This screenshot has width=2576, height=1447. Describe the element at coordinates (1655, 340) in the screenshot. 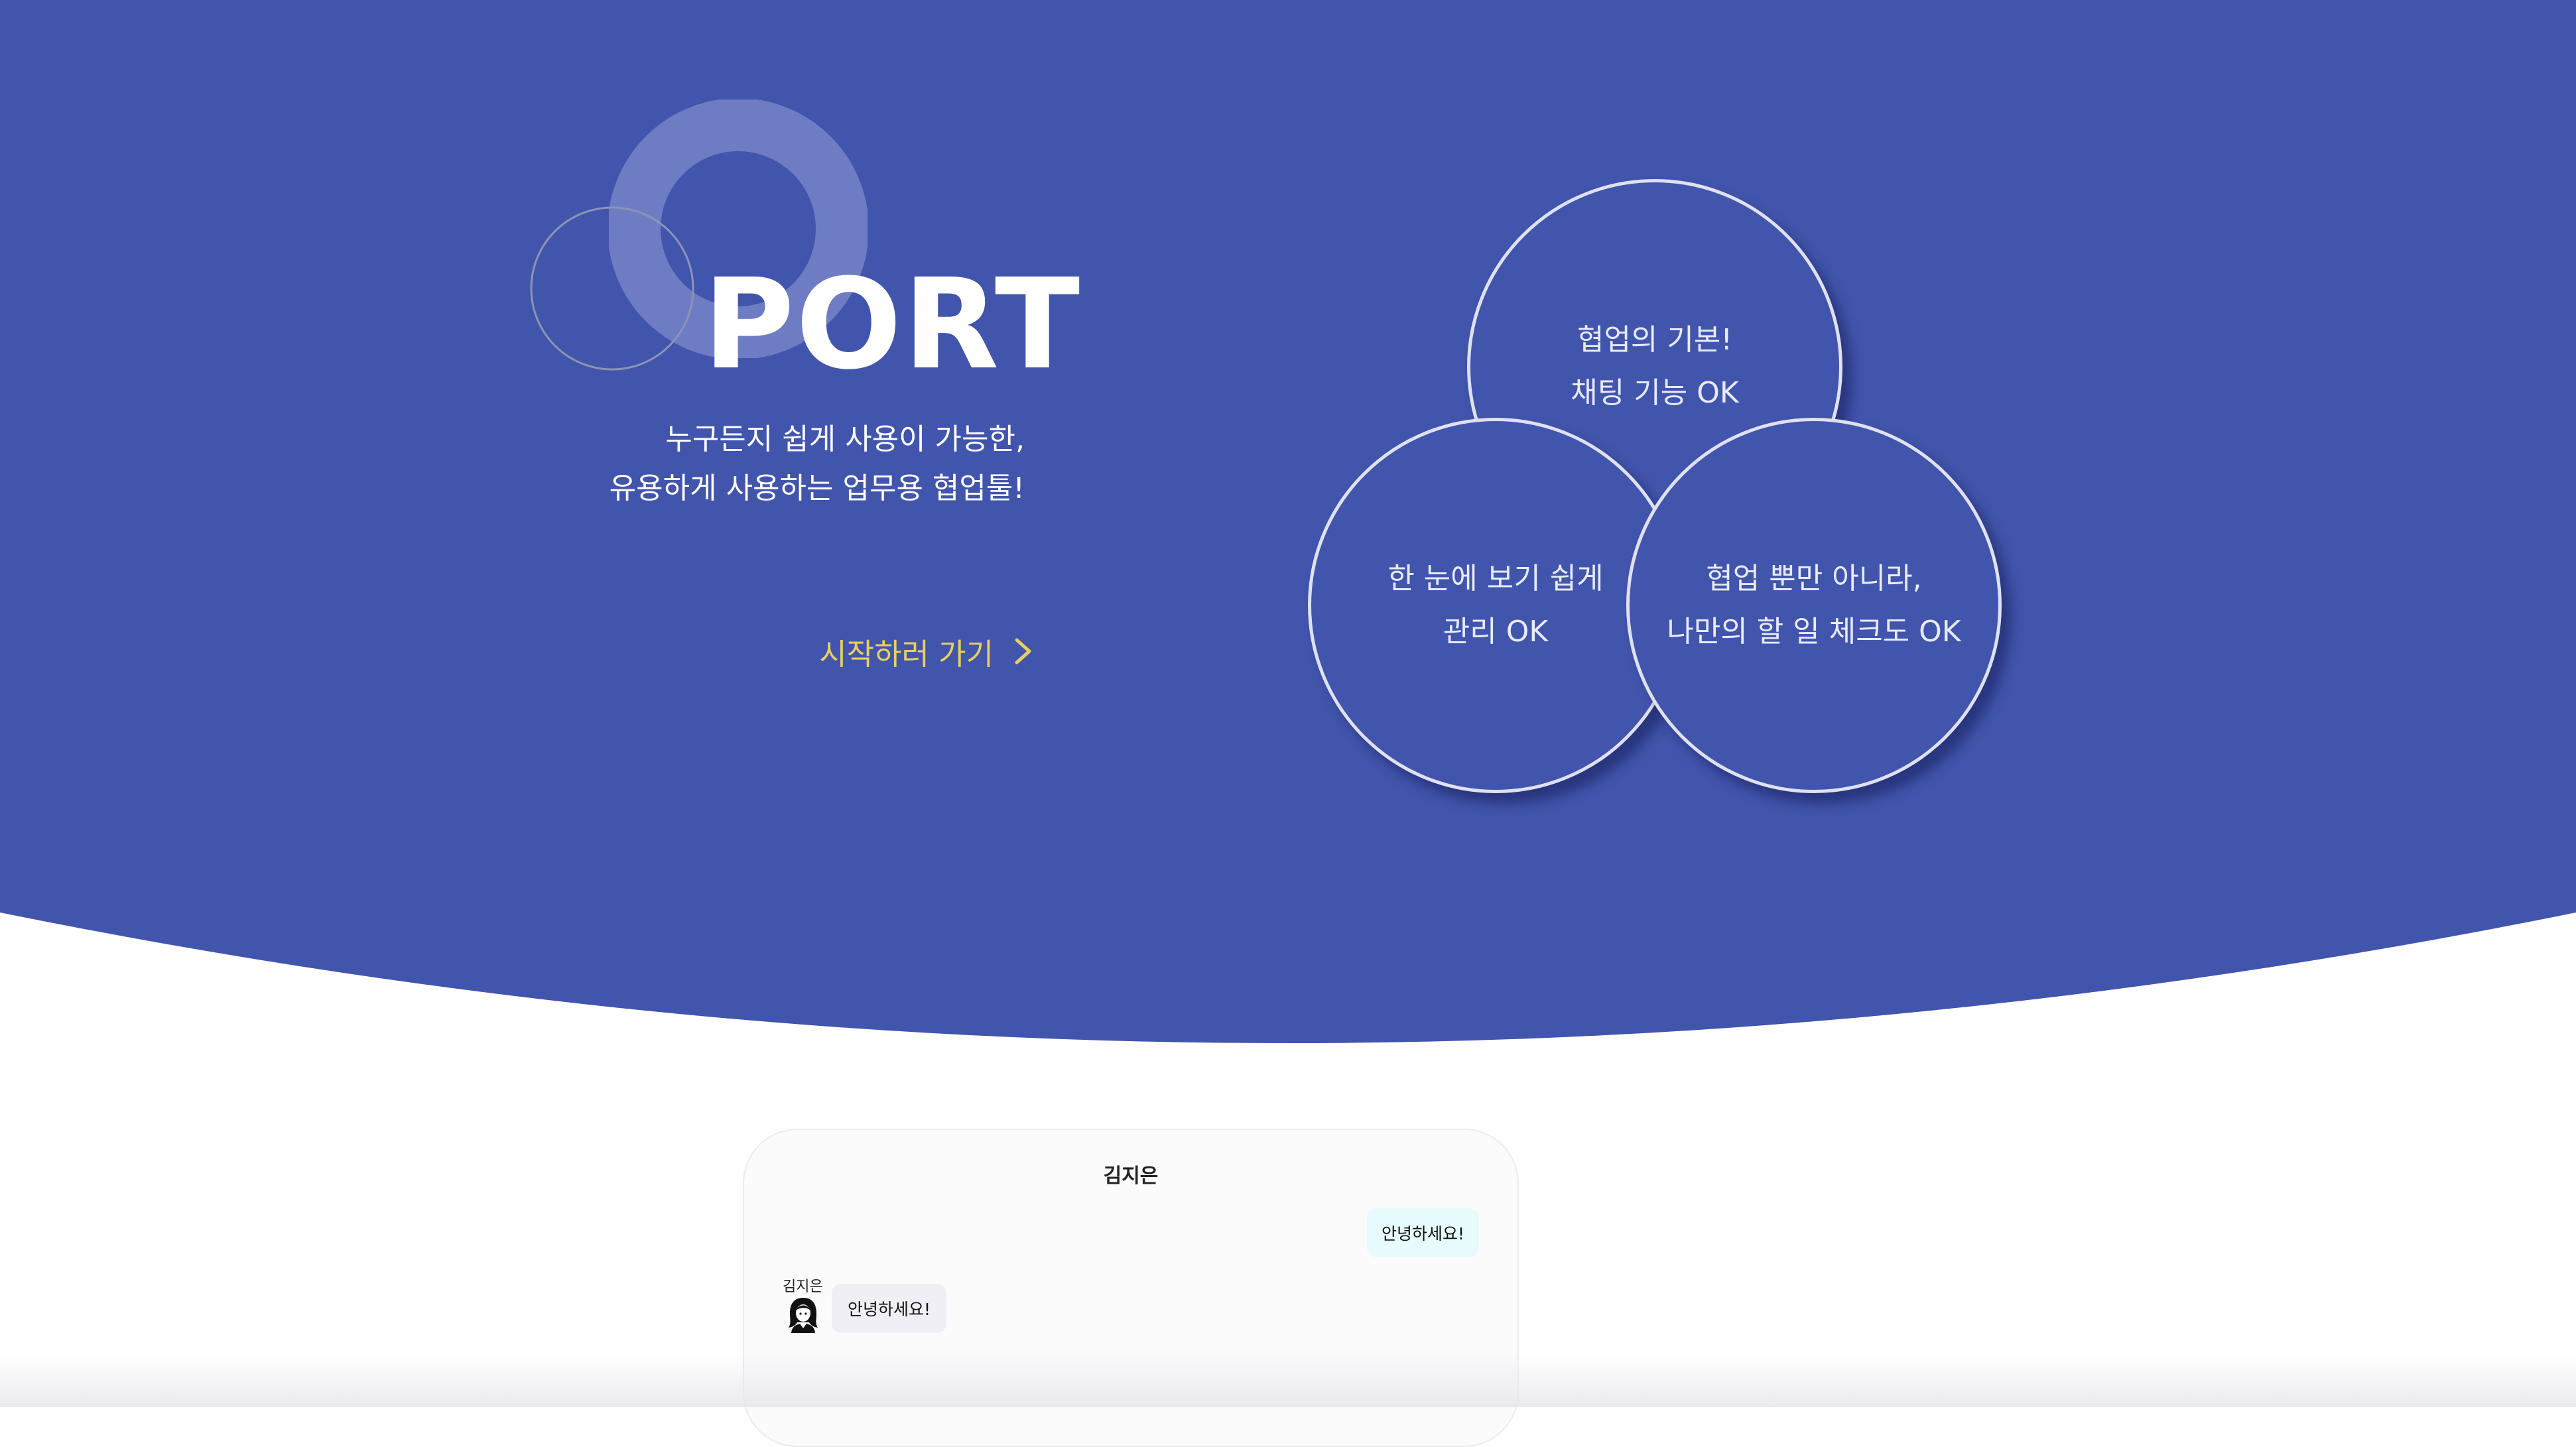

I see `feature-chat-line-1: 협업의 기본!` at that location.